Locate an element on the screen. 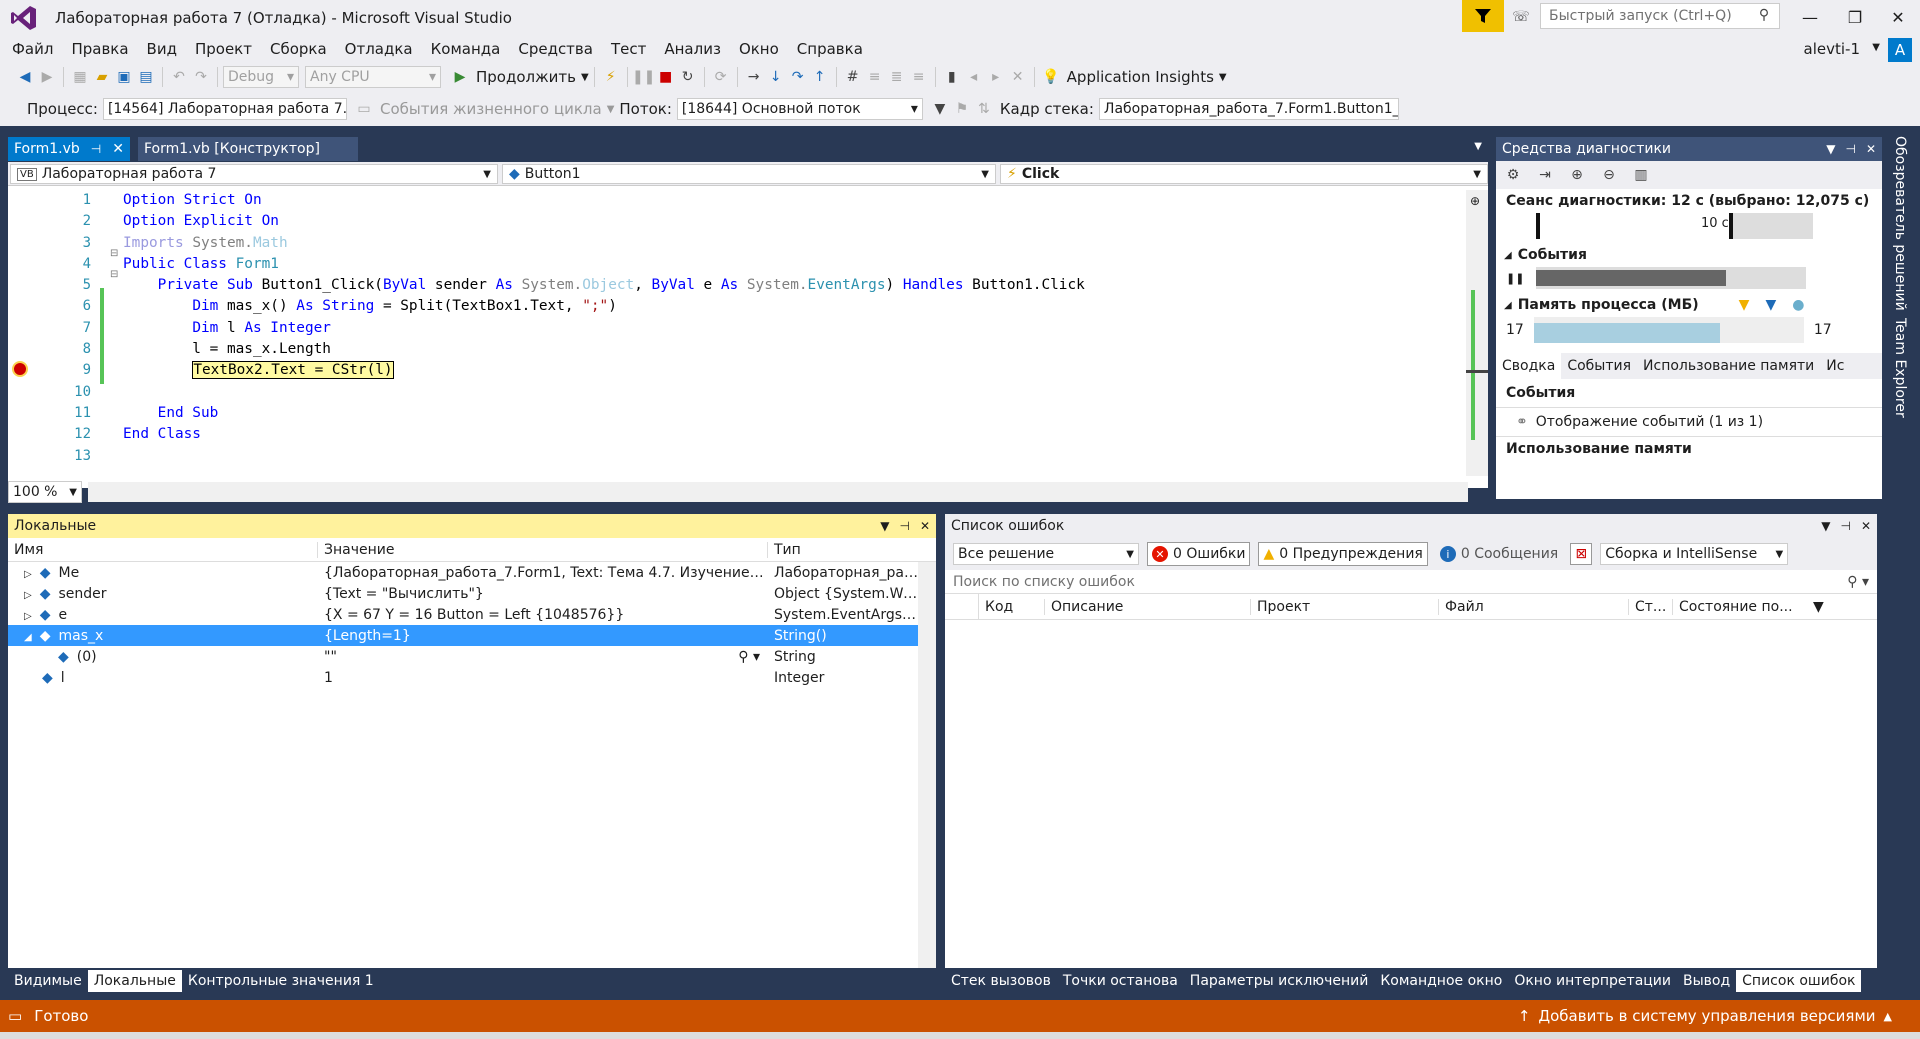 This screenshot has width=1920, height=1039. step-into-icon: ↓ is located at coordinates (776, 77).